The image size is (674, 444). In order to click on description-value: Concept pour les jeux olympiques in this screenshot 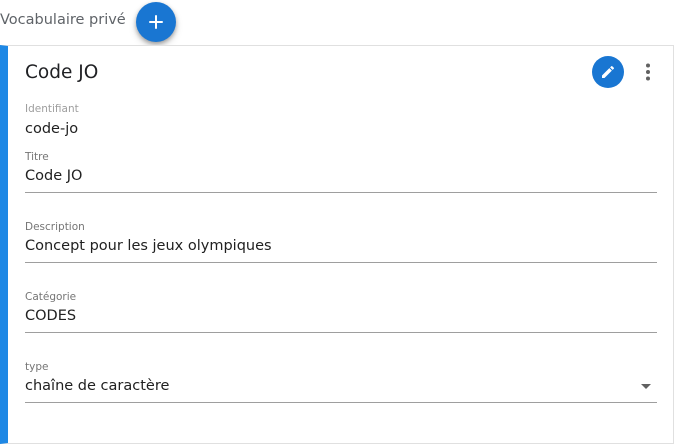, I will do `click(148, 246)`.